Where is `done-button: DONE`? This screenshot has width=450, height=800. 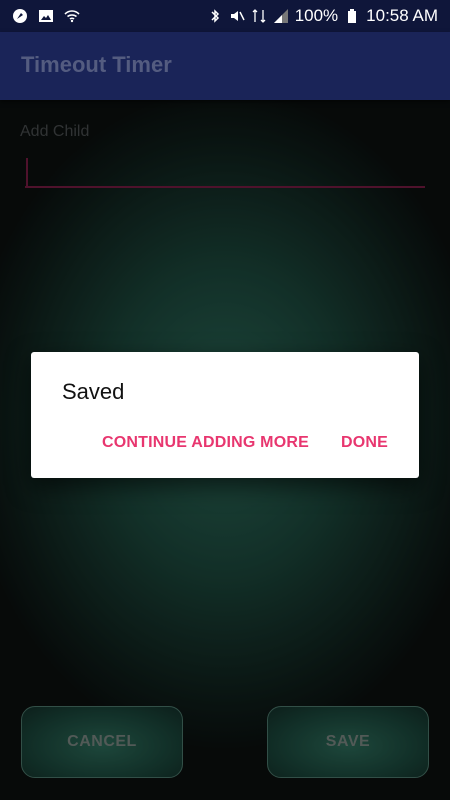 done-button: DONE is located at coordinates (364, 443).